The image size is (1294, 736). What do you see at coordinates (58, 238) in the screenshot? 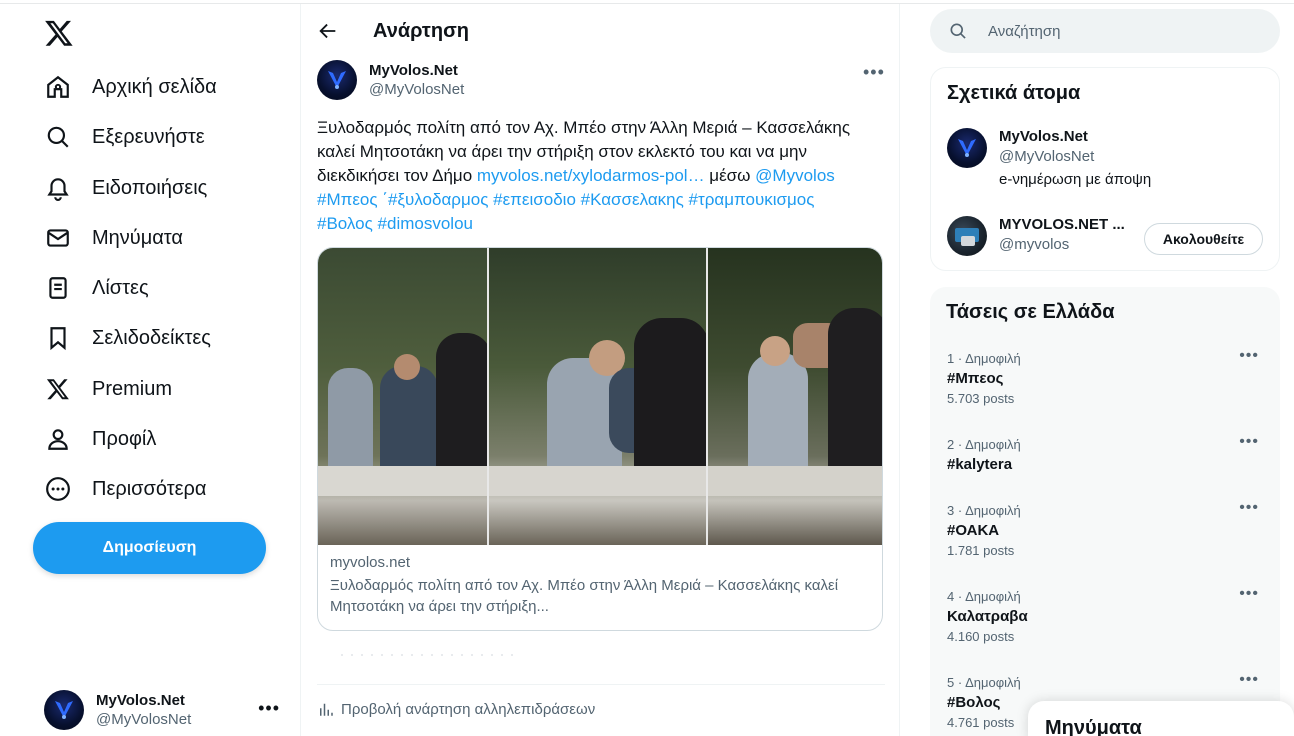
I see `mail-icon` at bounding box center [58, 238].